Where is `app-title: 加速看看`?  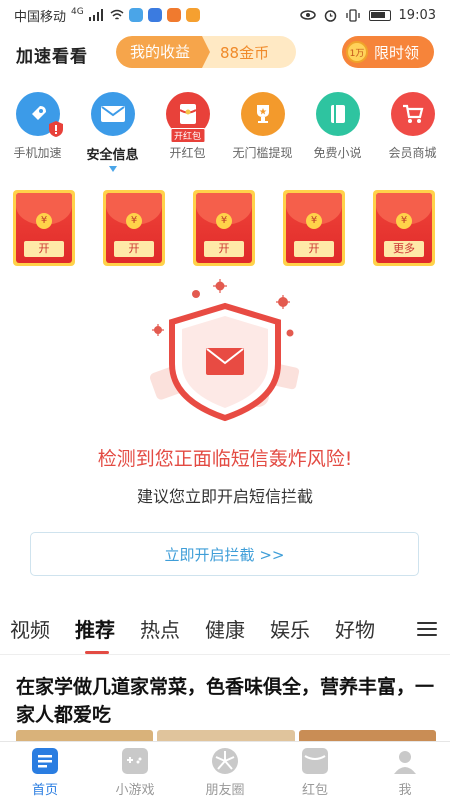
app-title: 加速看看 is located at coordinates (52, 57).